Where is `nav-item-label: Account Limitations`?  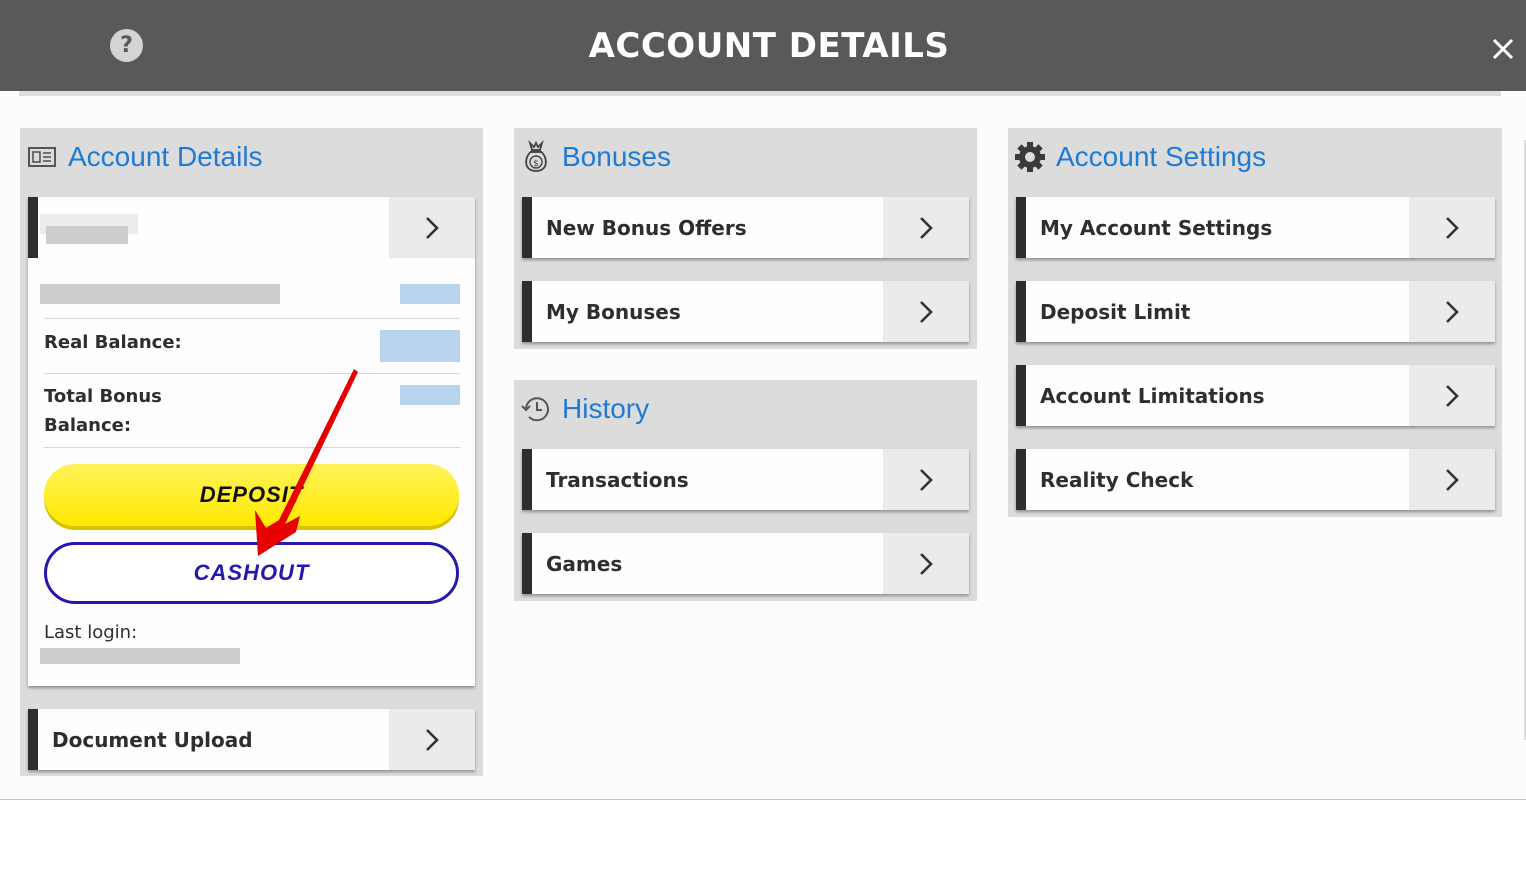 nav-item-label: Account Limitations is located at coordinates (1152, 395).